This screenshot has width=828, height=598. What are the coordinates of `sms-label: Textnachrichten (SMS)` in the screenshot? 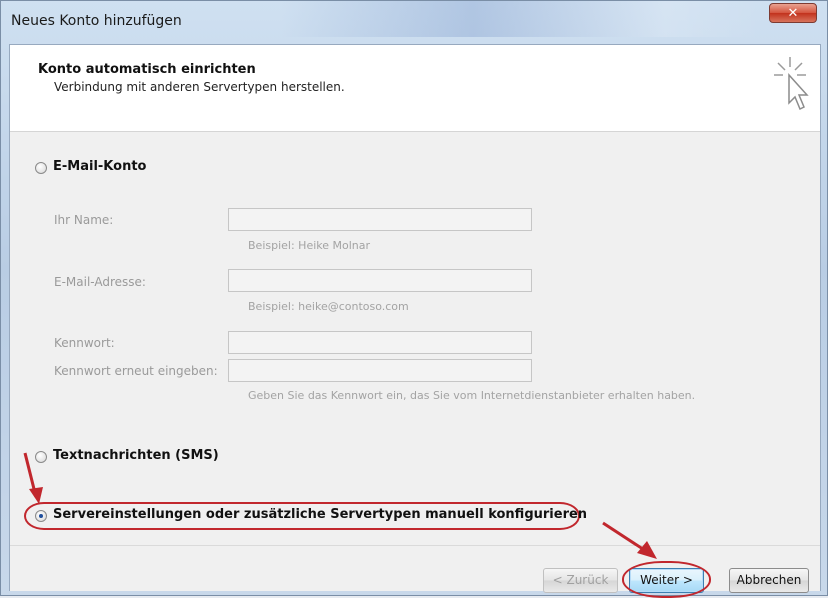 It's located at (136, 455).